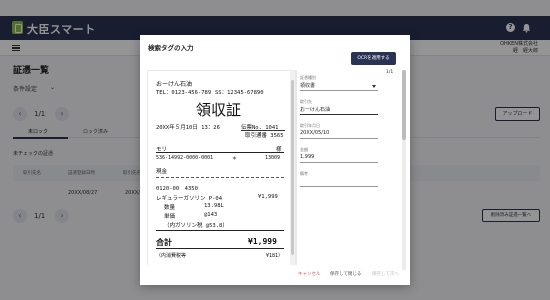 The height and width of the screenshot is (300, 550). Describe the element at coordinates (306, 101) in the screenshot. I see `field-label-vendor: 取引先` at that location.